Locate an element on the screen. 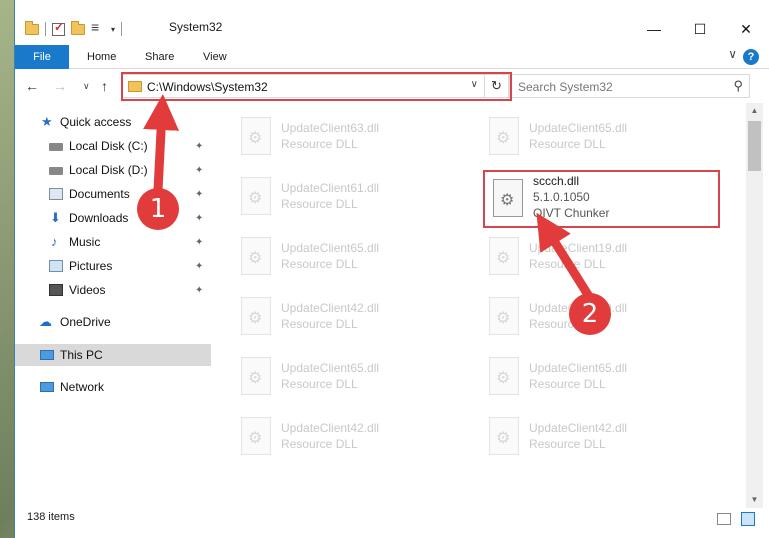 Image resolution: width=769 pixels, height=538 pixels. sidebar-item-music: ♪ Music ✦ is located at coordinates (113, 242).